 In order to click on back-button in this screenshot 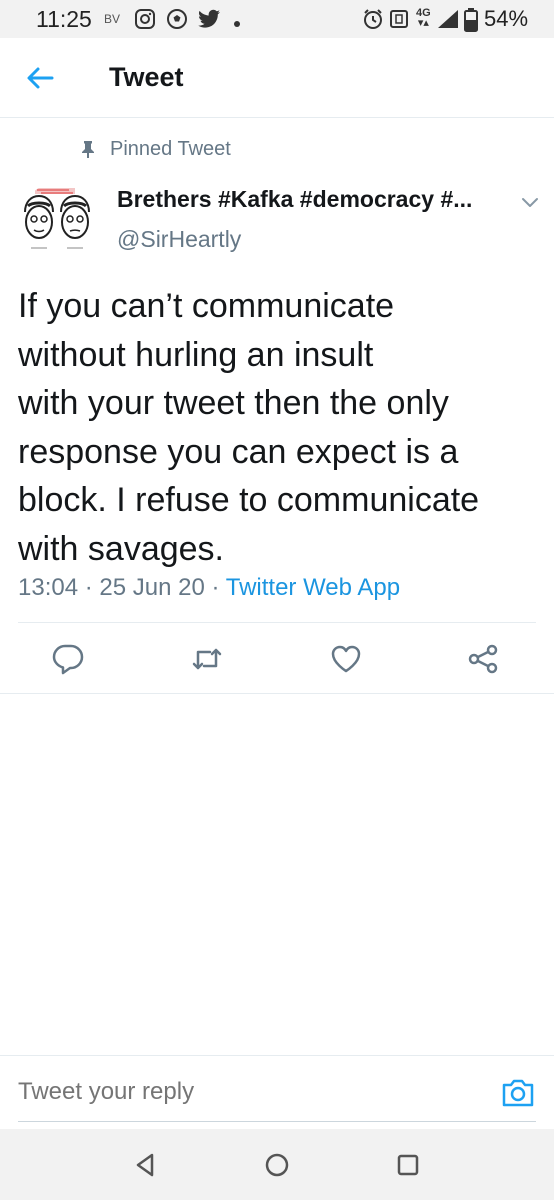, I will do `click(40, 78)`.